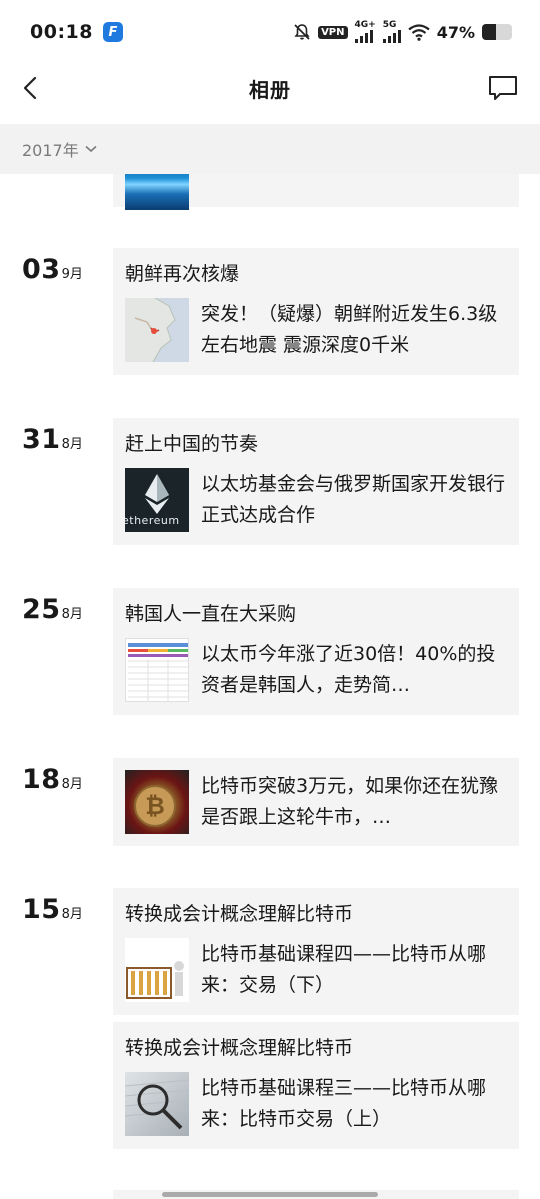  Describe the element at coordinates (270, 32) in the screenshot. I see `status-bar: 00:18 F VPN 4G+ 5G 47%` at that location.